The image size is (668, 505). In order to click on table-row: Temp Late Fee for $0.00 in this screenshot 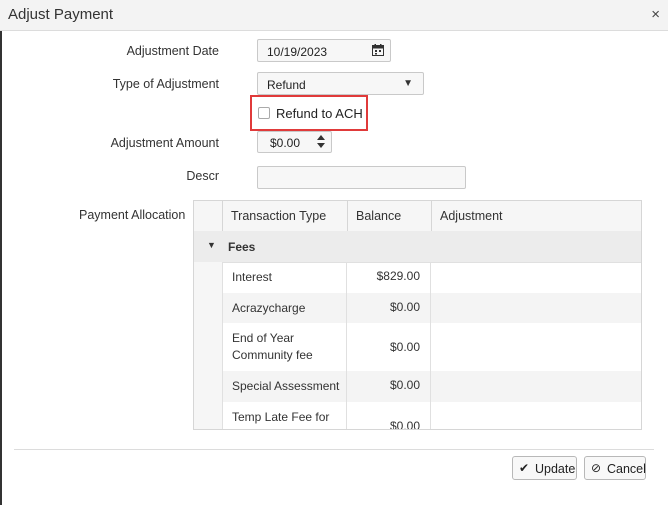, I will do `click(417, 415)`.